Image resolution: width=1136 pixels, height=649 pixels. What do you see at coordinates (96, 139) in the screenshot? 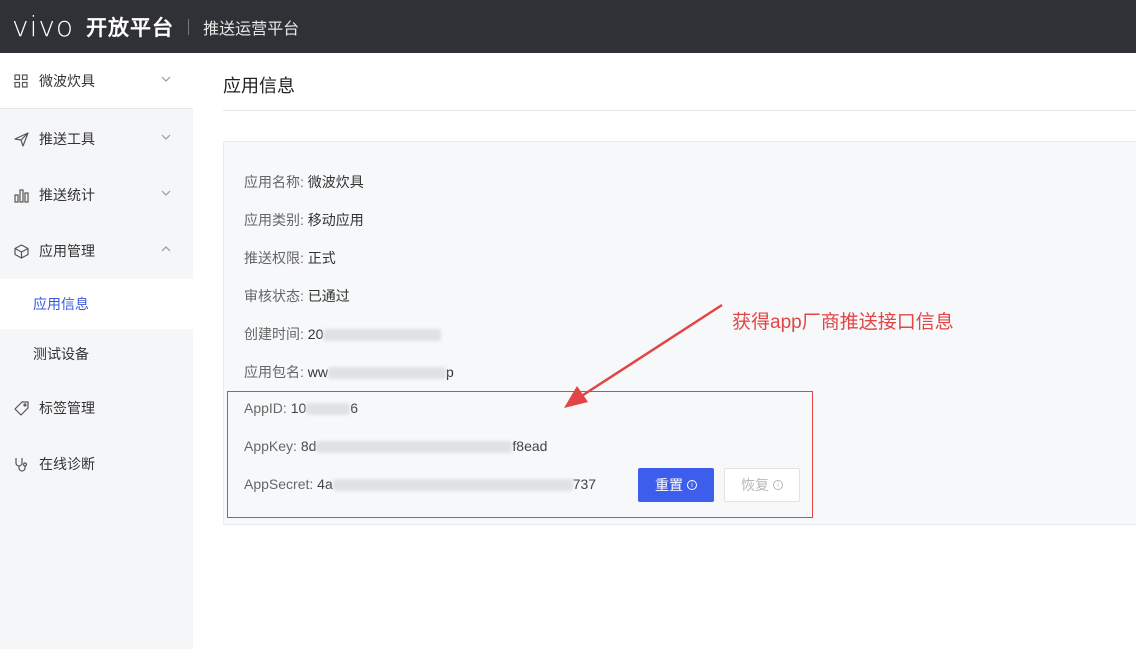
I see `sidebar-item-push-tools: 推送工具` at bounding box center [96, 139].